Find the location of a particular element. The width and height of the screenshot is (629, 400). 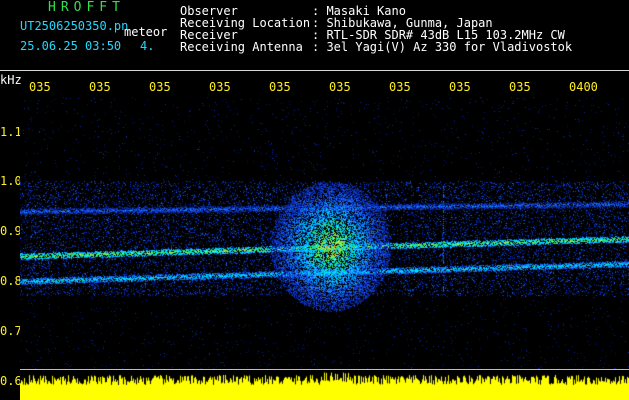

freq-tick-label: 1.1 is located at coordinates (11, 131).